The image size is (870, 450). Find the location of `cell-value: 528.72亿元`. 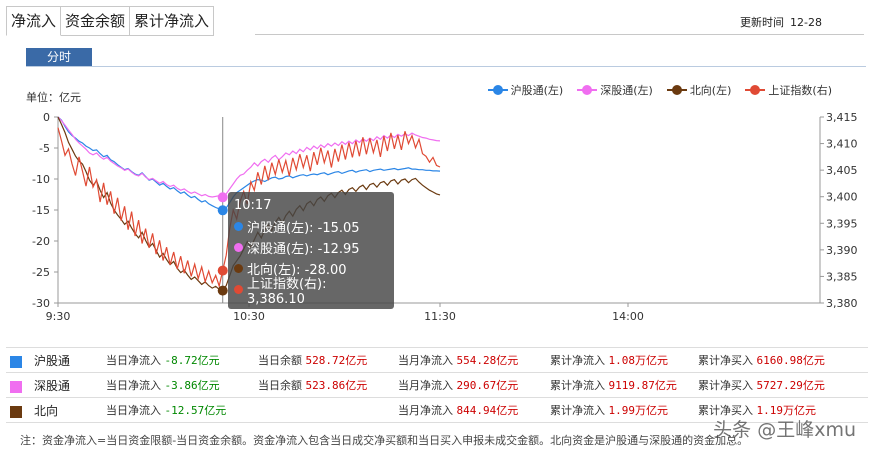

cell-value: 528.72亿元 is located at coordinates (336, 360).